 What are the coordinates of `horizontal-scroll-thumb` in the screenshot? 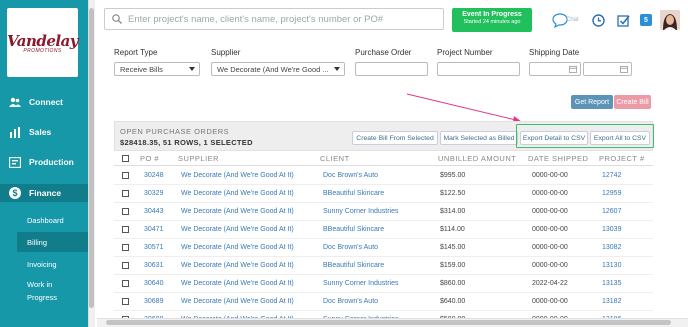 It's located at (388, 322).